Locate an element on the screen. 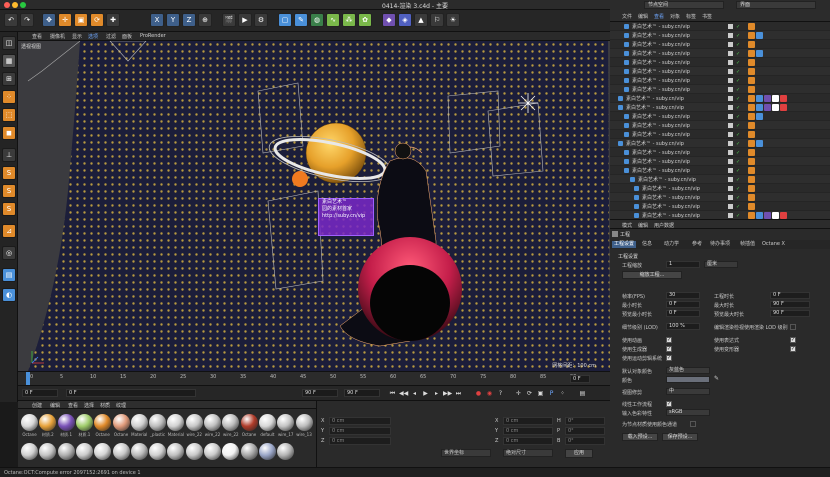 The image size is (830, 477). solo-icon: ◎ is located at coordinates (9, 253).